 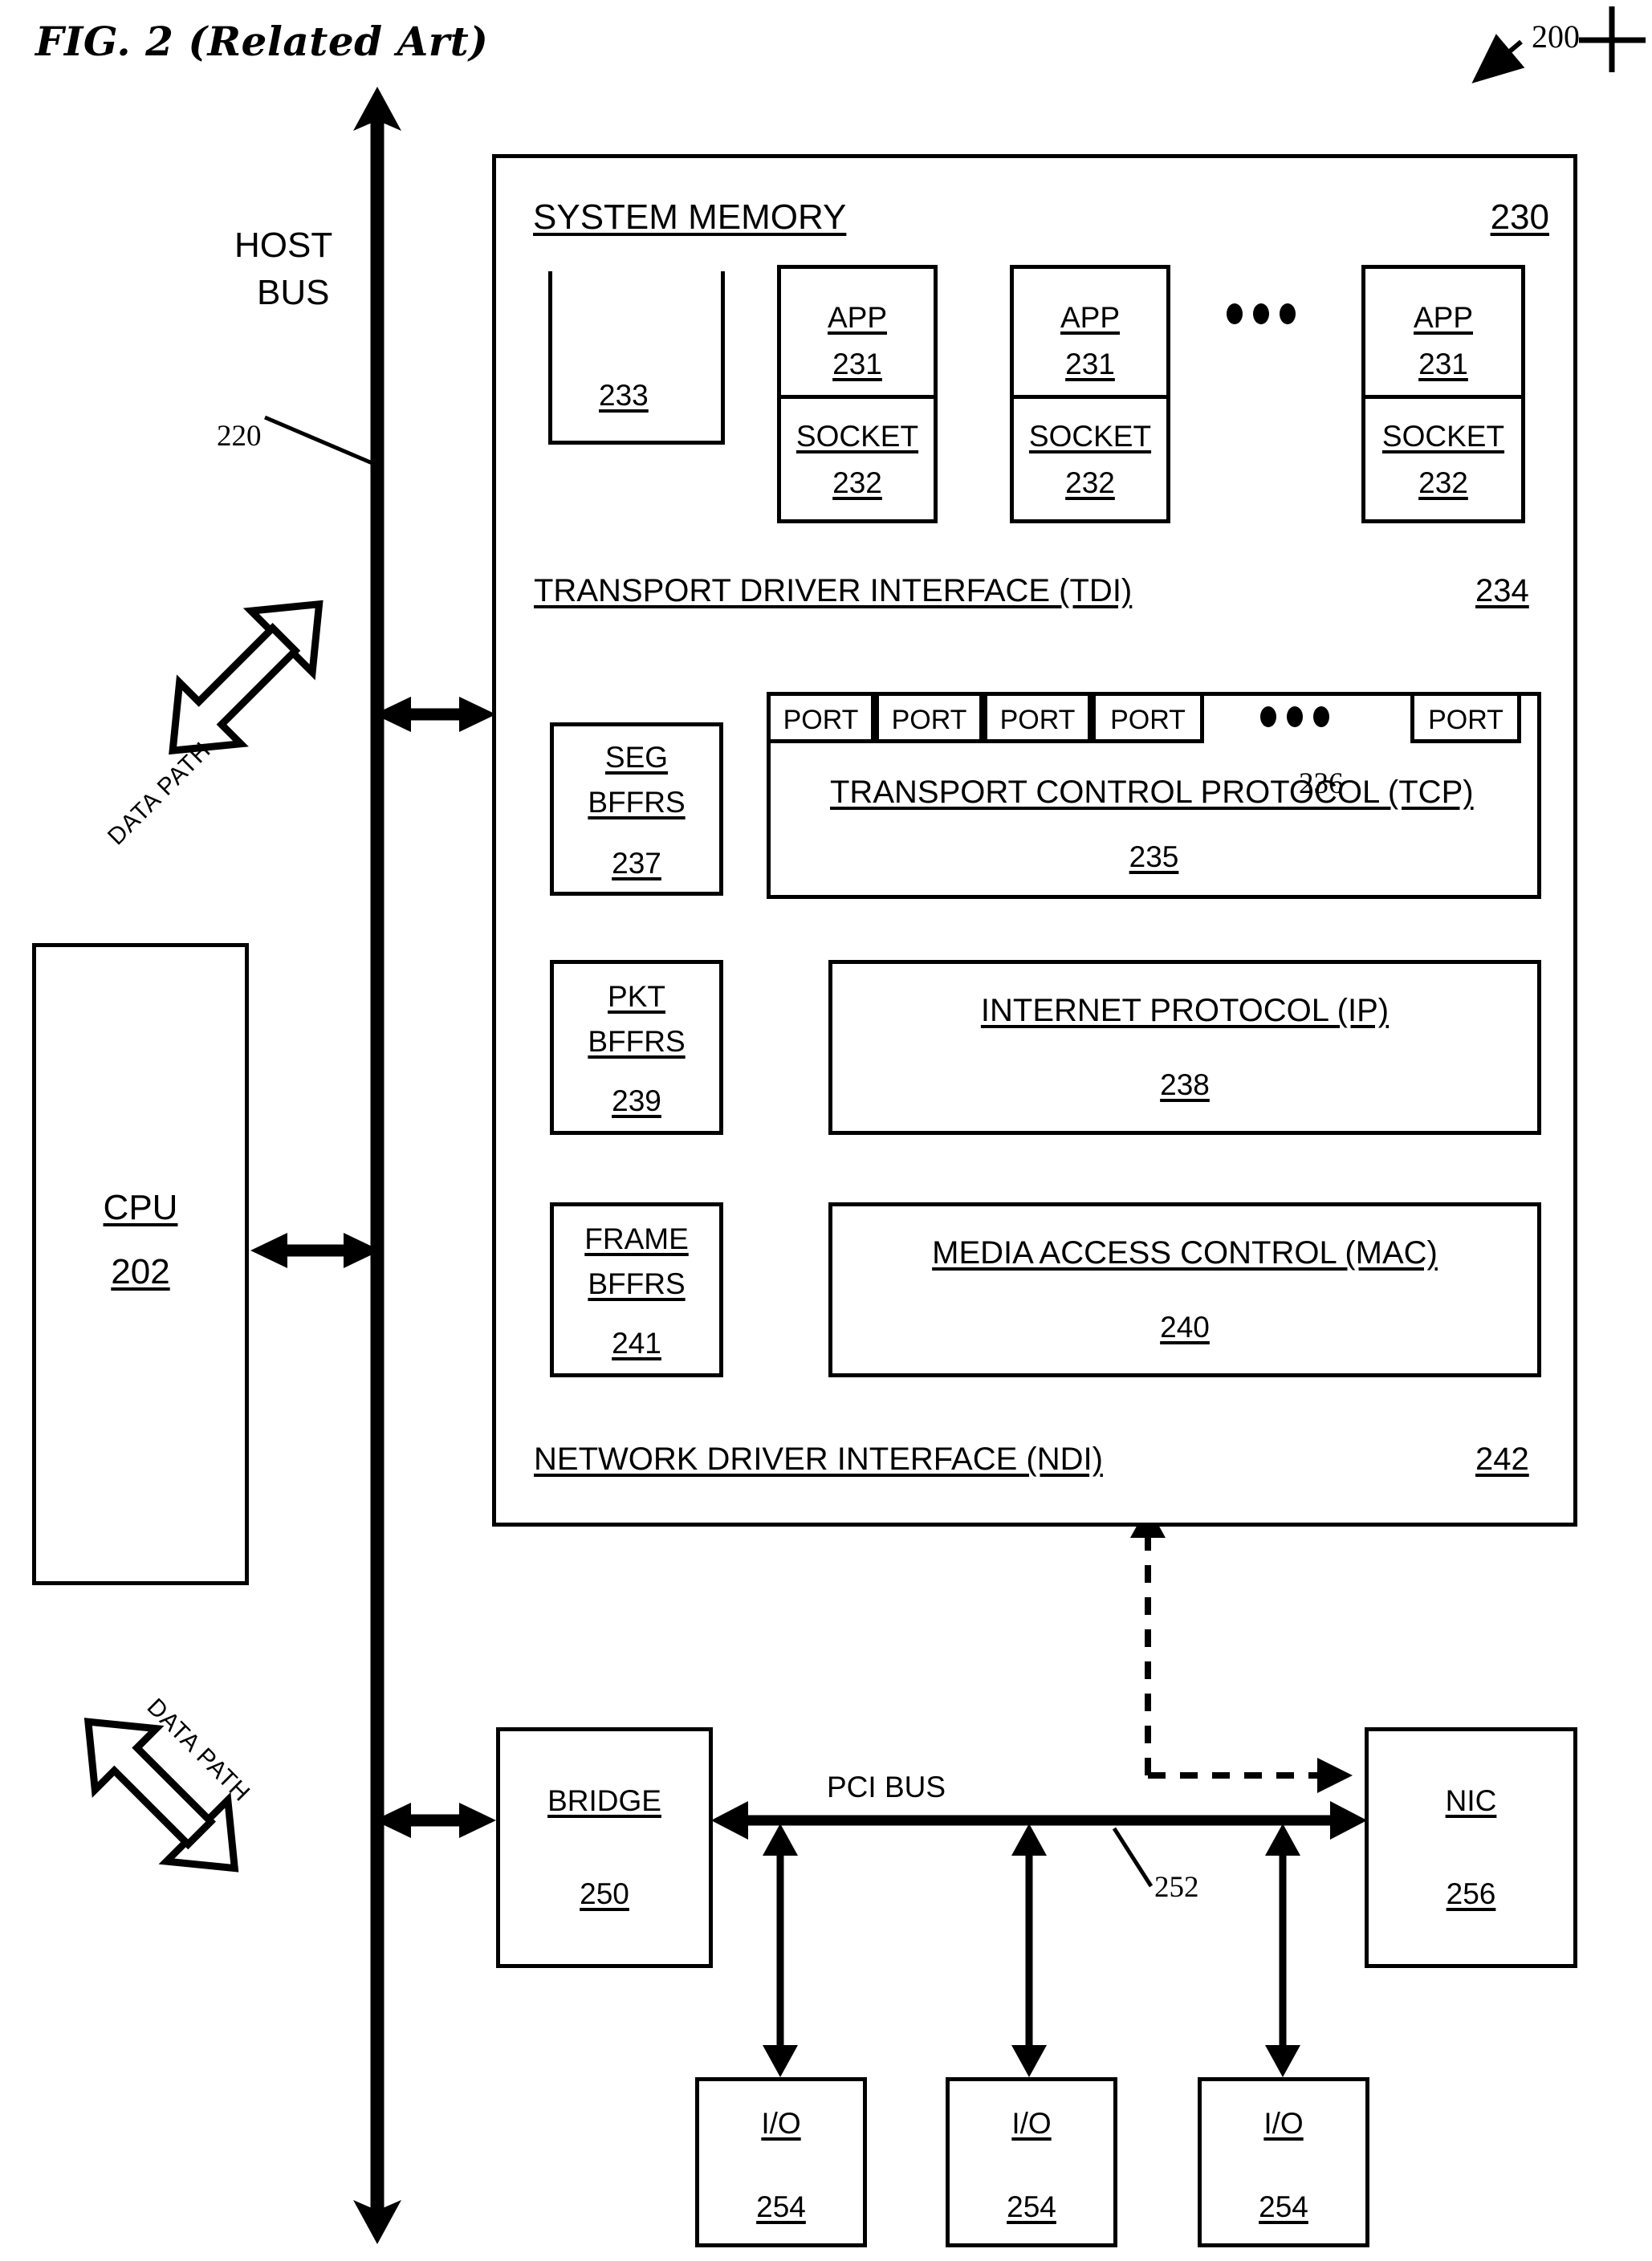 What do you see at coordinates (1443, 364) in the screenshot?
I see `app-reference-number-3: 231` at bounding box center [1443, 364].